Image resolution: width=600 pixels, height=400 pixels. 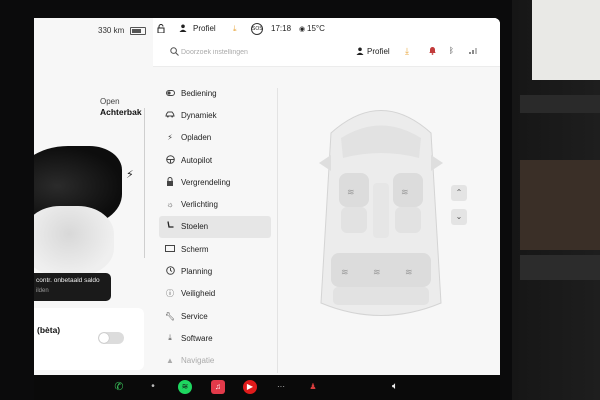 What do you see at coordinates (560, 205) in the screenshot?
I see `background-wood-trim` at bounding box center [560, 205].